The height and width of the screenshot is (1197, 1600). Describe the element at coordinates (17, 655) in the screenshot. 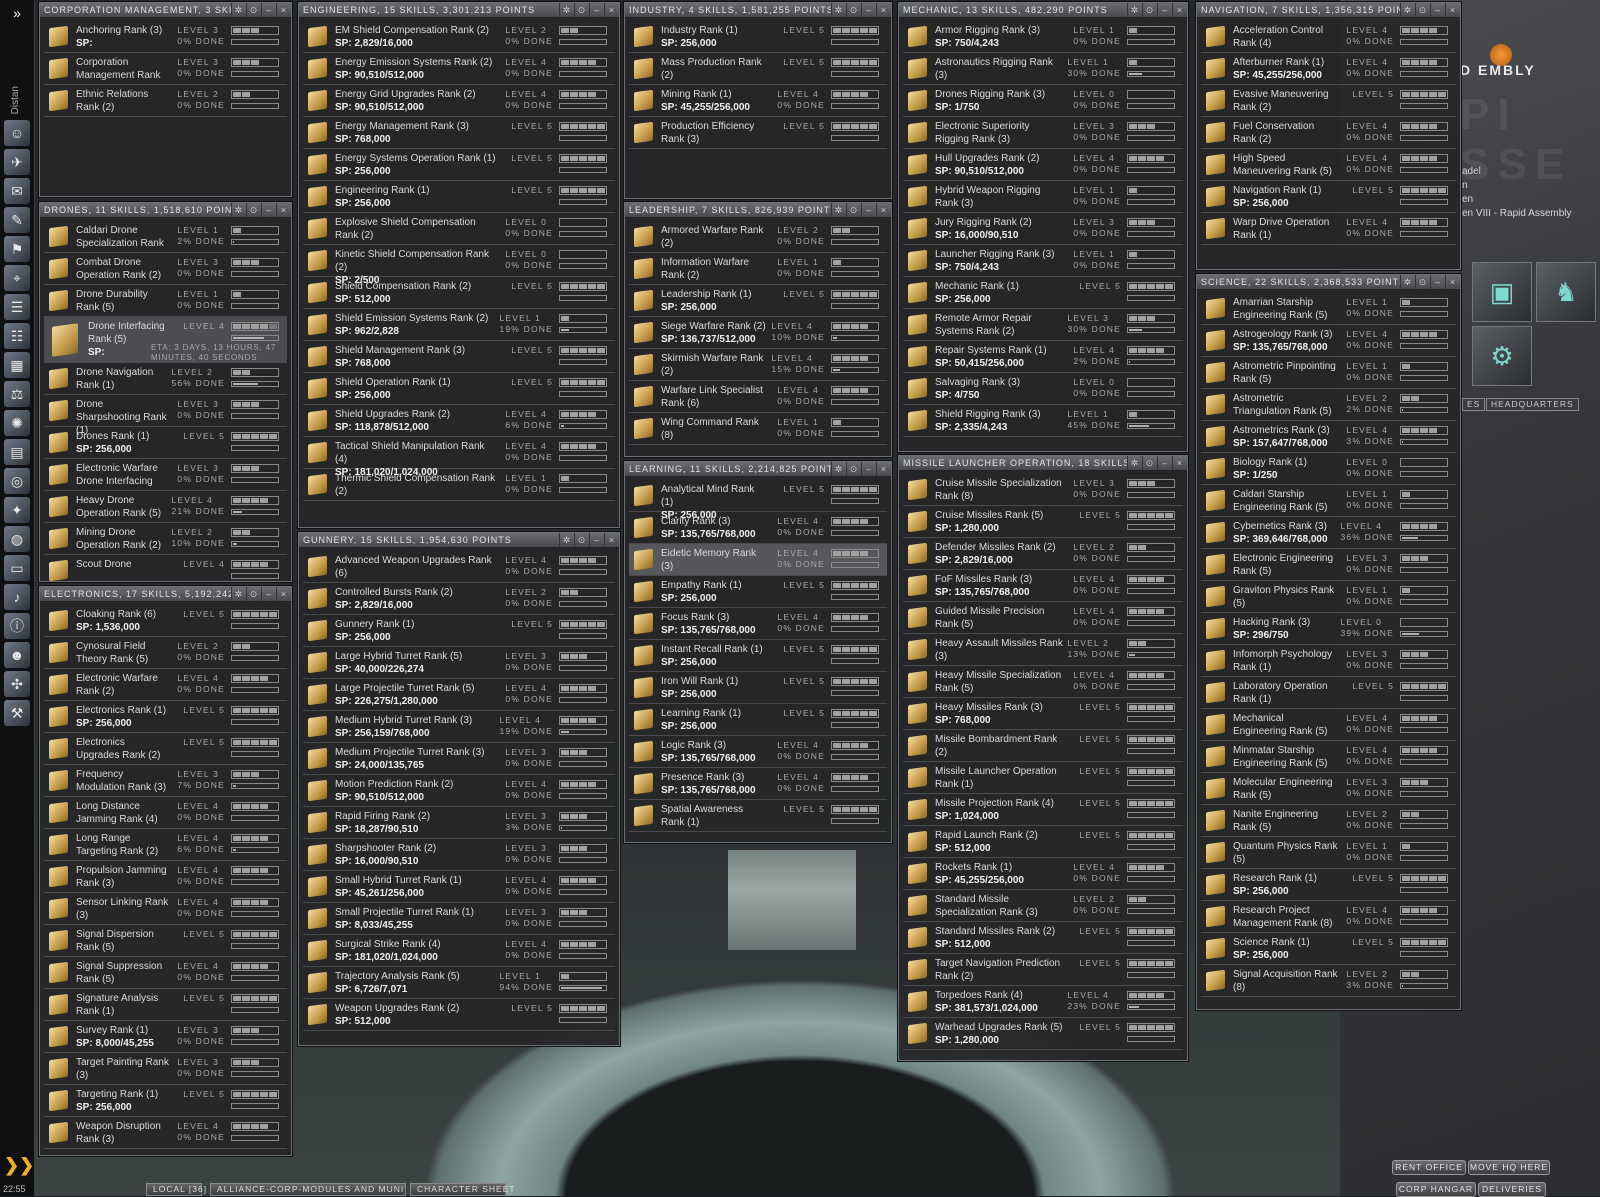

I see `portrait-icon: ☻` at that location.